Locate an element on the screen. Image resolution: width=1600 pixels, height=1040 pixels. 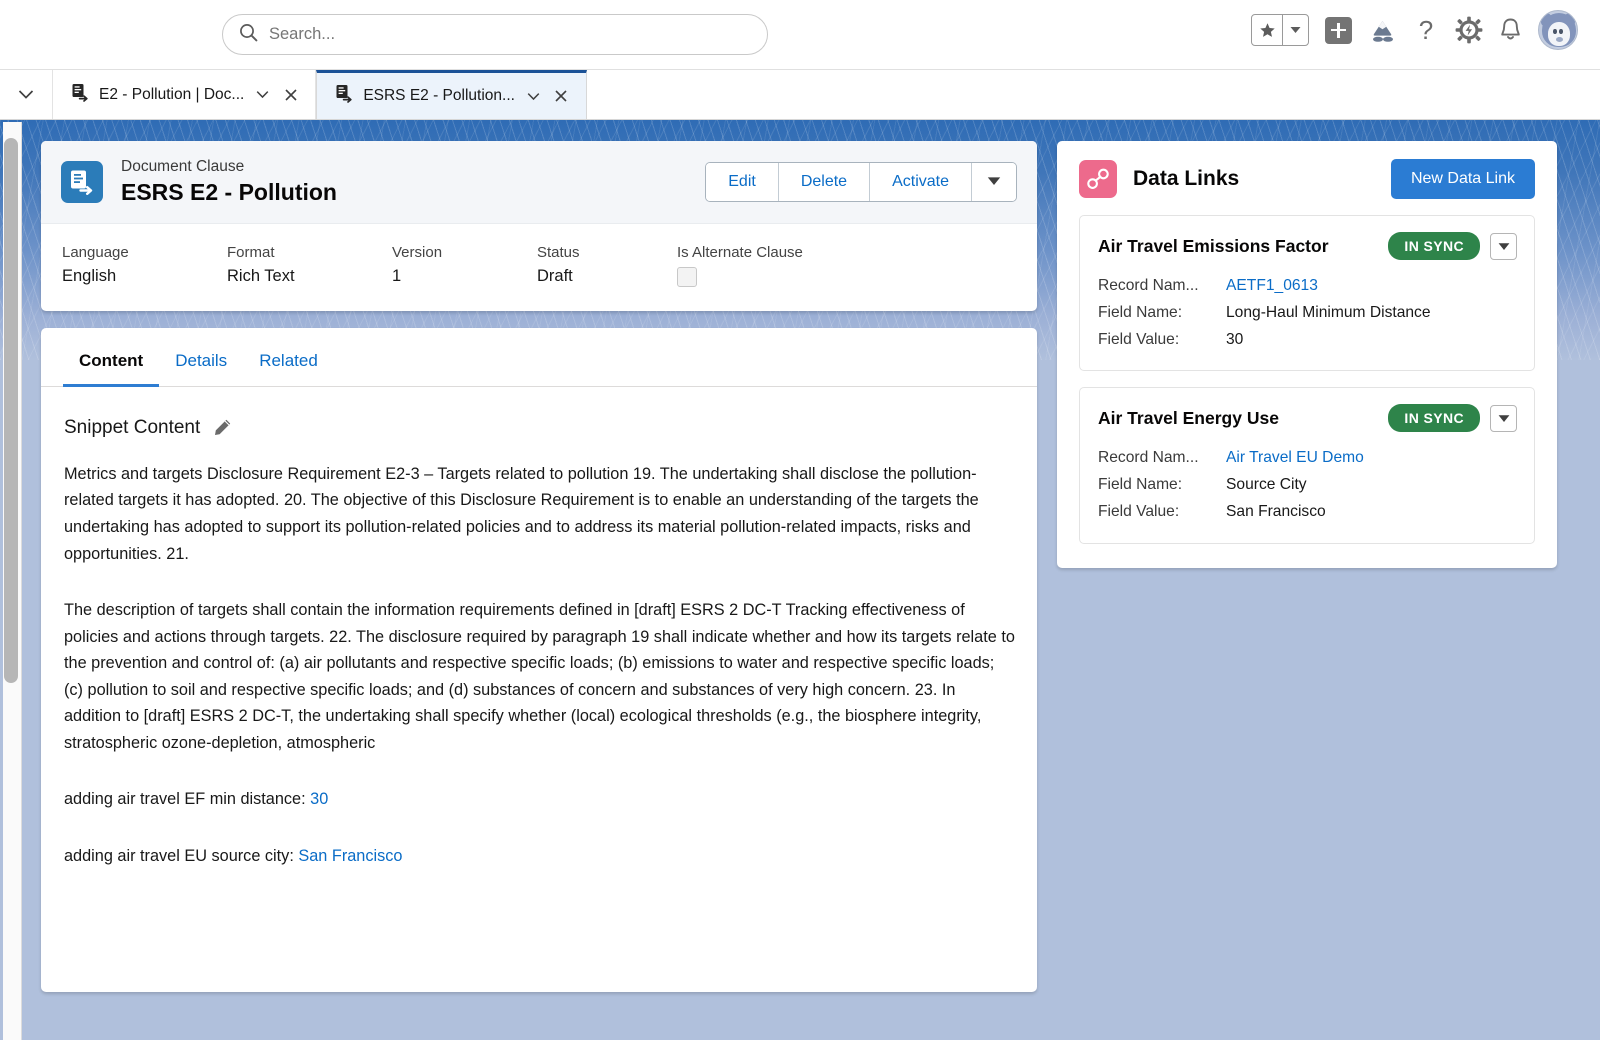
record-object-label: Document Clause is located at coordinates (183, 166).